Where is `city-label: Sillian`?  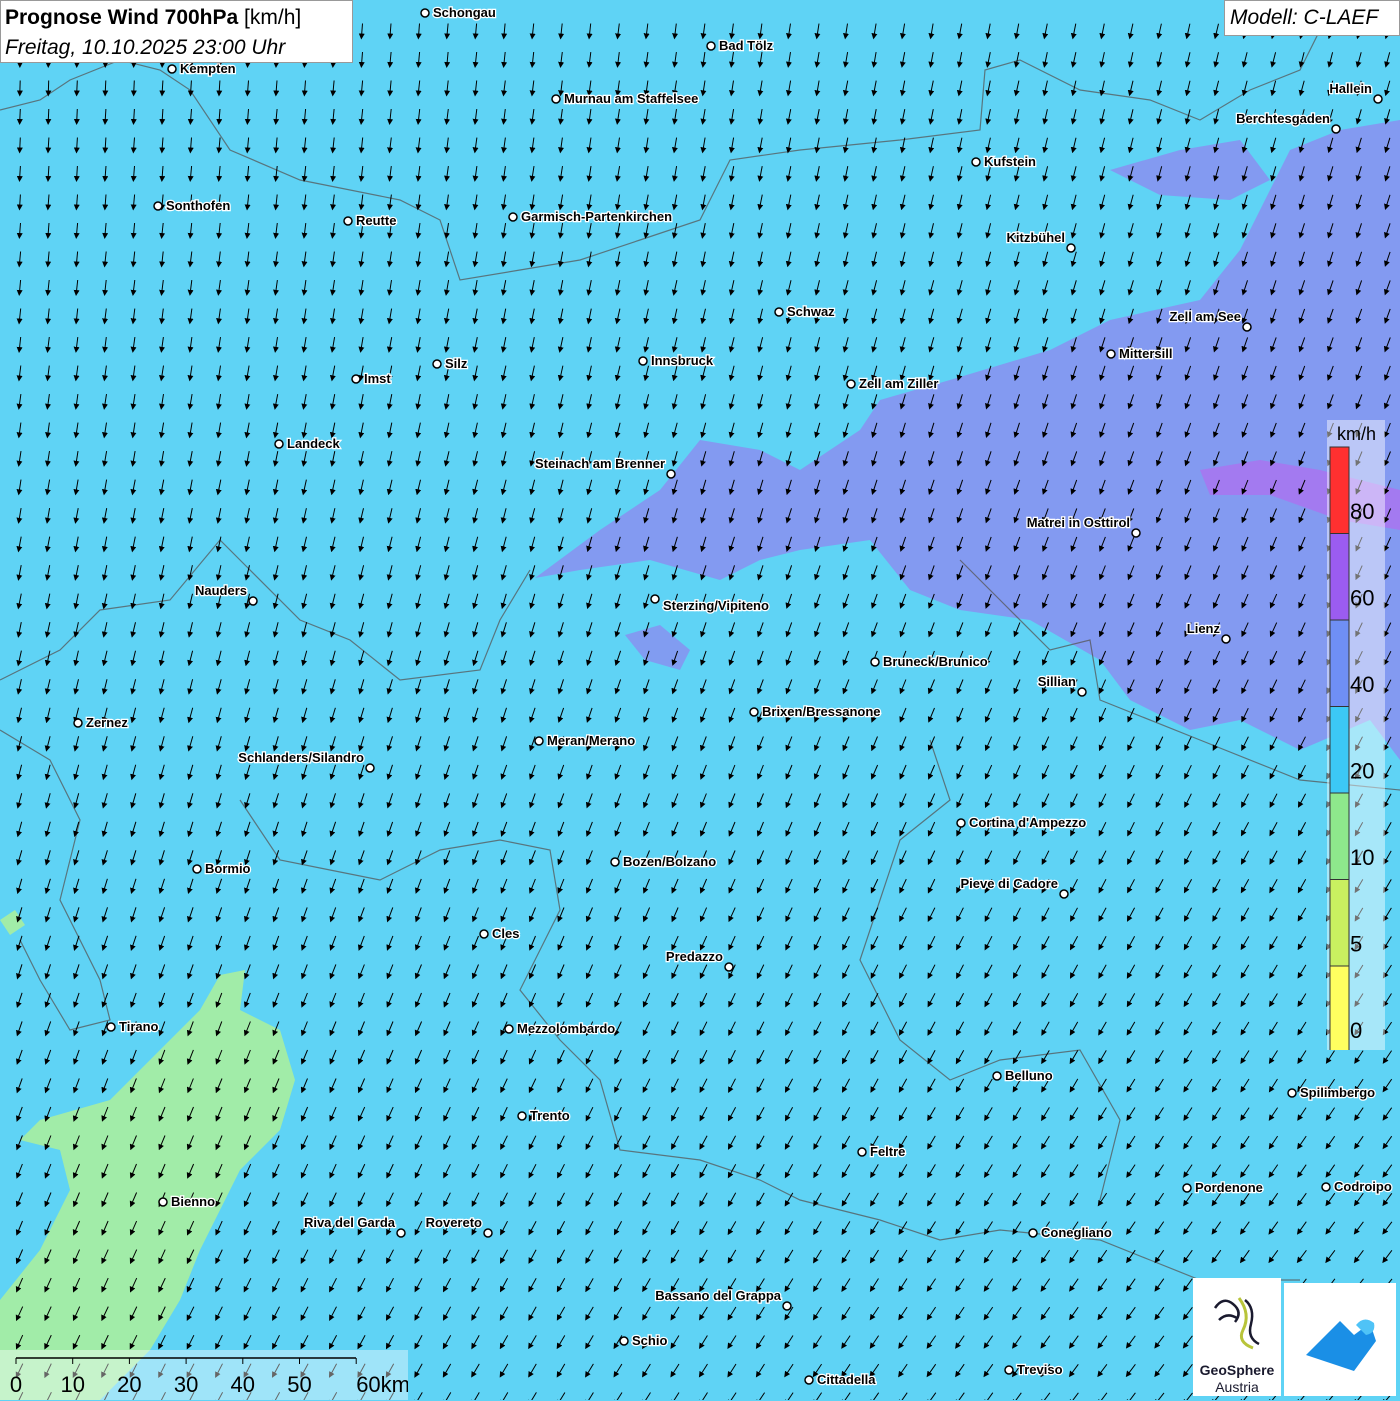 city-label: Sillian is located at coordinates (1057, 681).